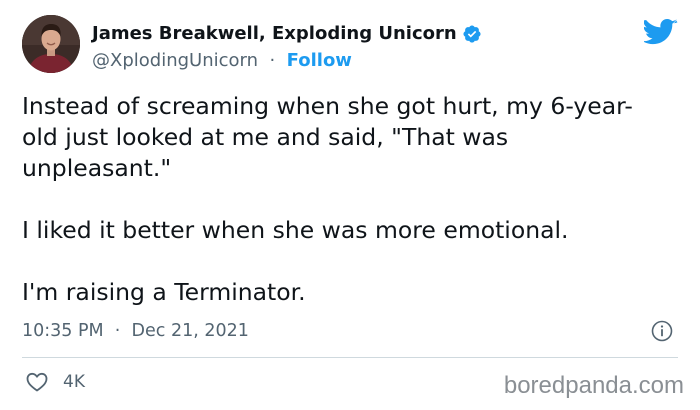 The height and width of the screenshot is (410, 700). What do you see at coordinates (37, 382) in the screenshot?
I see `heart-icon` at bounding box center [37, 382].